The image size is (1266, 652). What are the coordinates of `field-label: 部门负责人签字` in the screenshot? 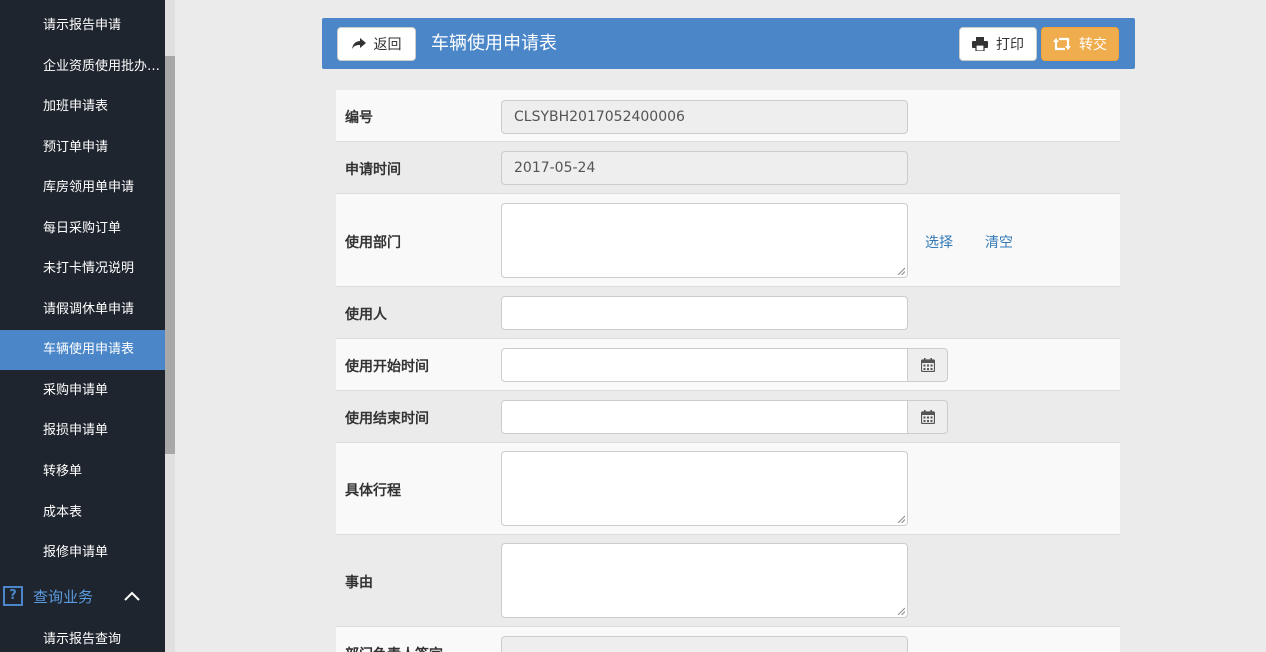 It's located at (394, 648).